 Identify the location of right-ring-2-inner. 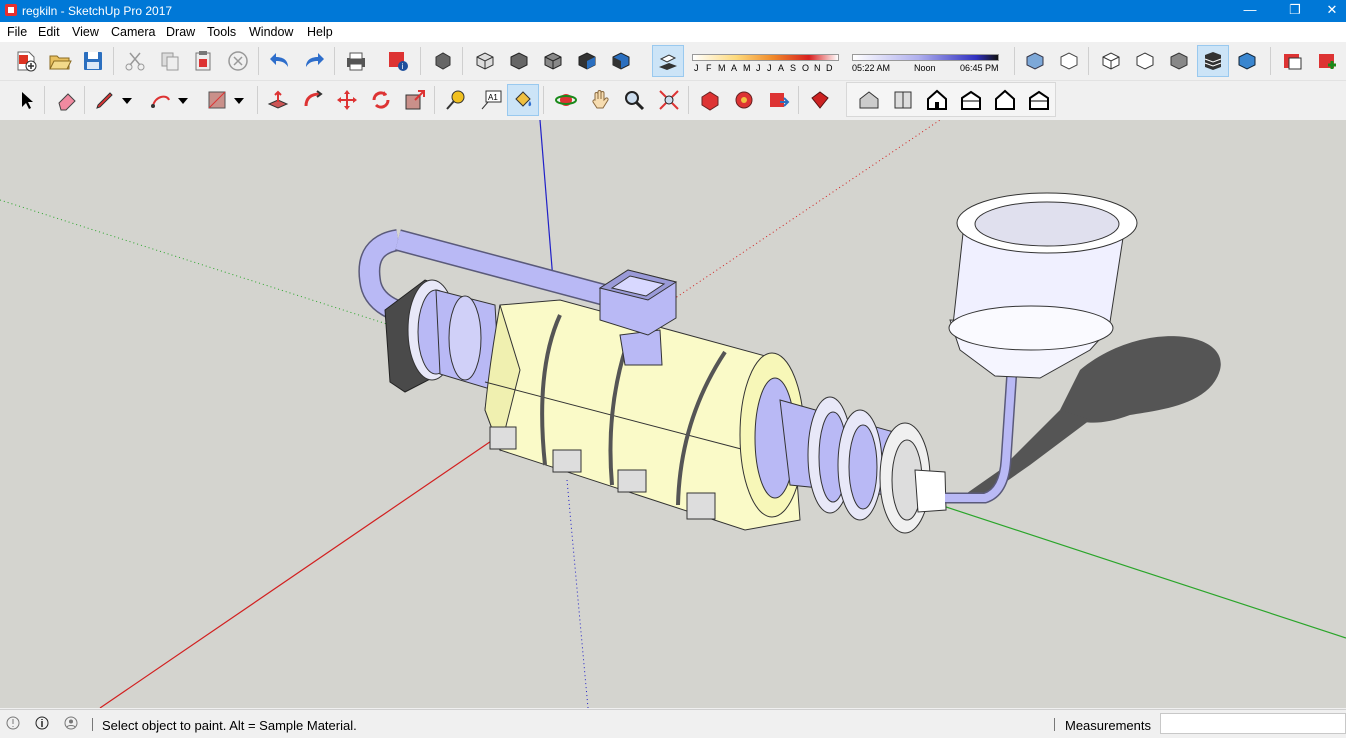
(863, 467).